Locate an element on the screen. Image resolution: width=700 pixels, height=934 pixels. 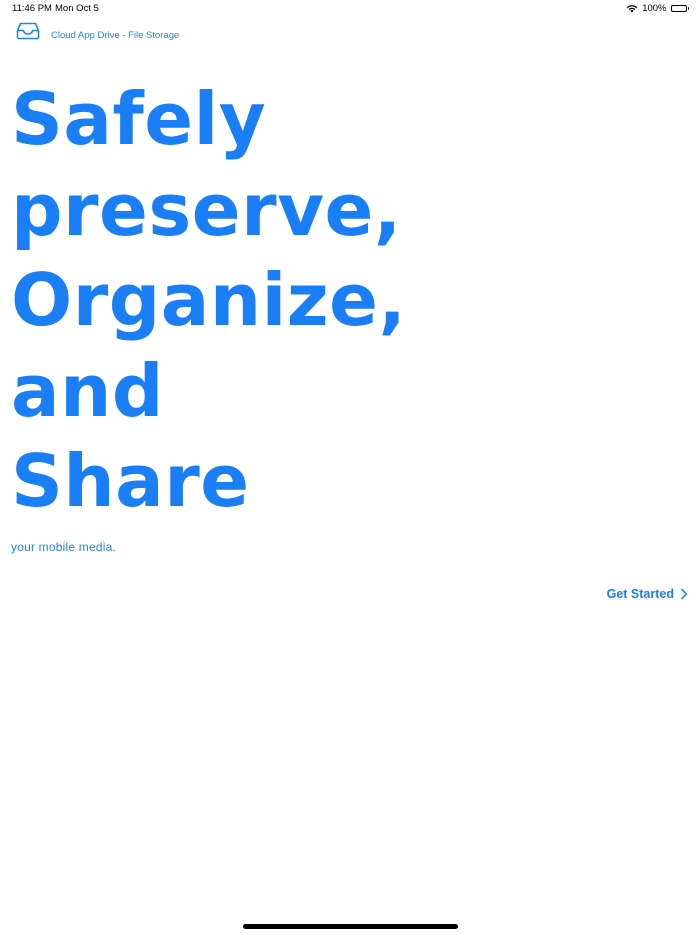
status-bar: 11:46 PM Mon Oct 5 100% is located at coordinates (350, 9).